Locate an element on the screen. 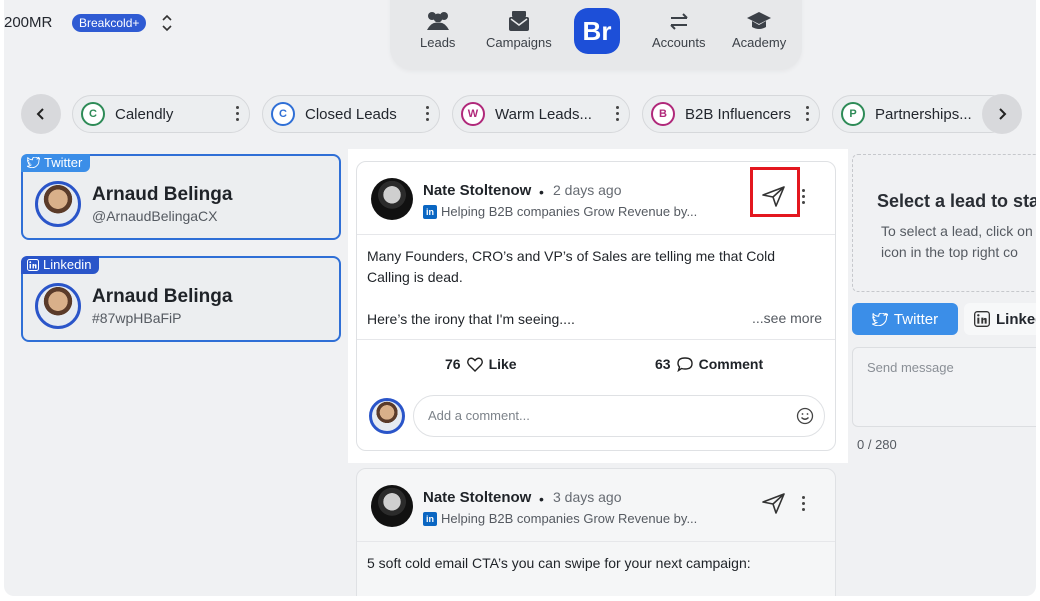 The width and height of the screenshot is (1040, 601). nav-campaigns: Campaigns is located at coordinates (519, 30).